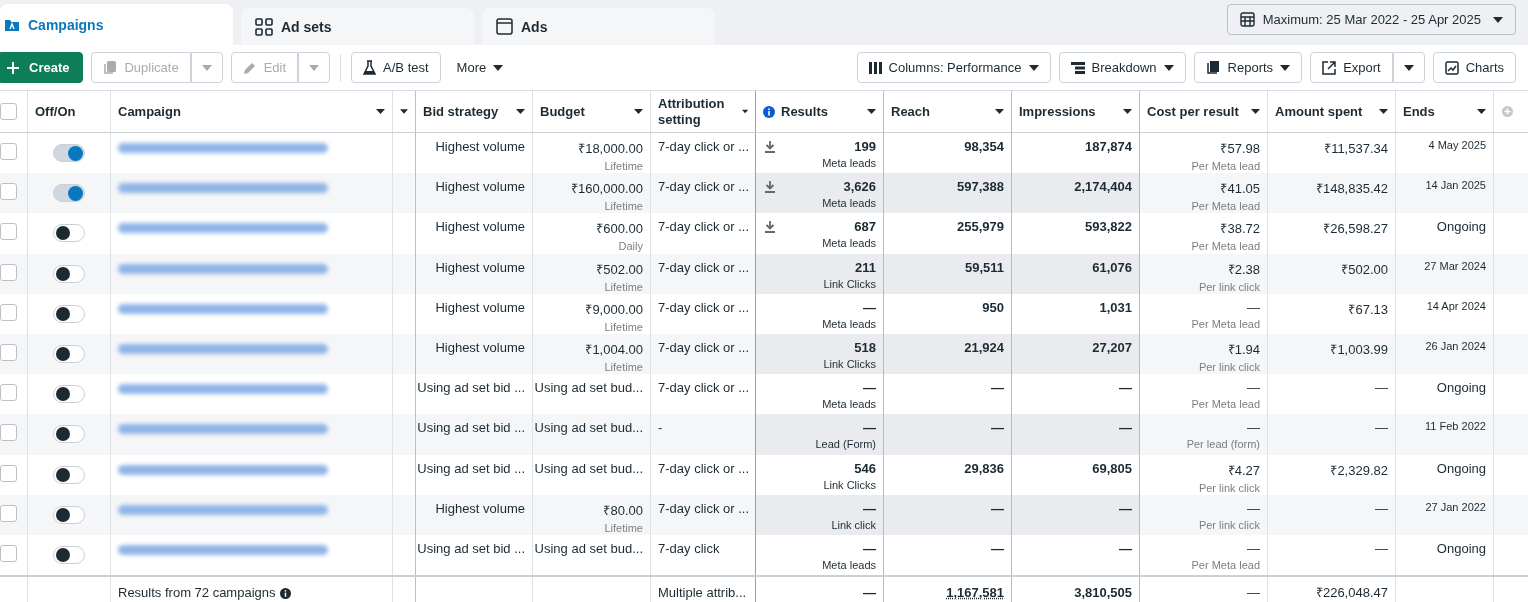 Image resolution: width=1528 pixels, height=602 pixels. I want to click on table-cell: Lifetime, so click(623, 527).